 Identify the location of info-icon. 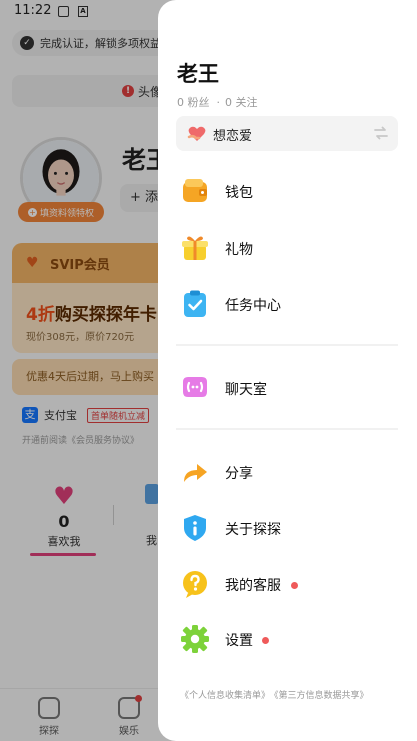
(195, 528).